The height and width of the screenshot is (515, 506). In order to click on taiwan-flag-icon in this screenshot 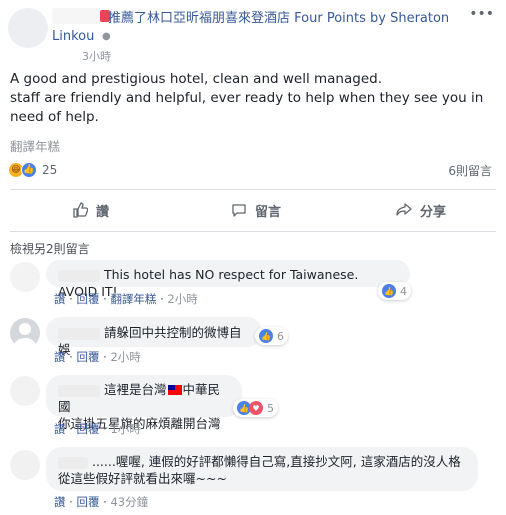, I will do `click(174, 390)`.